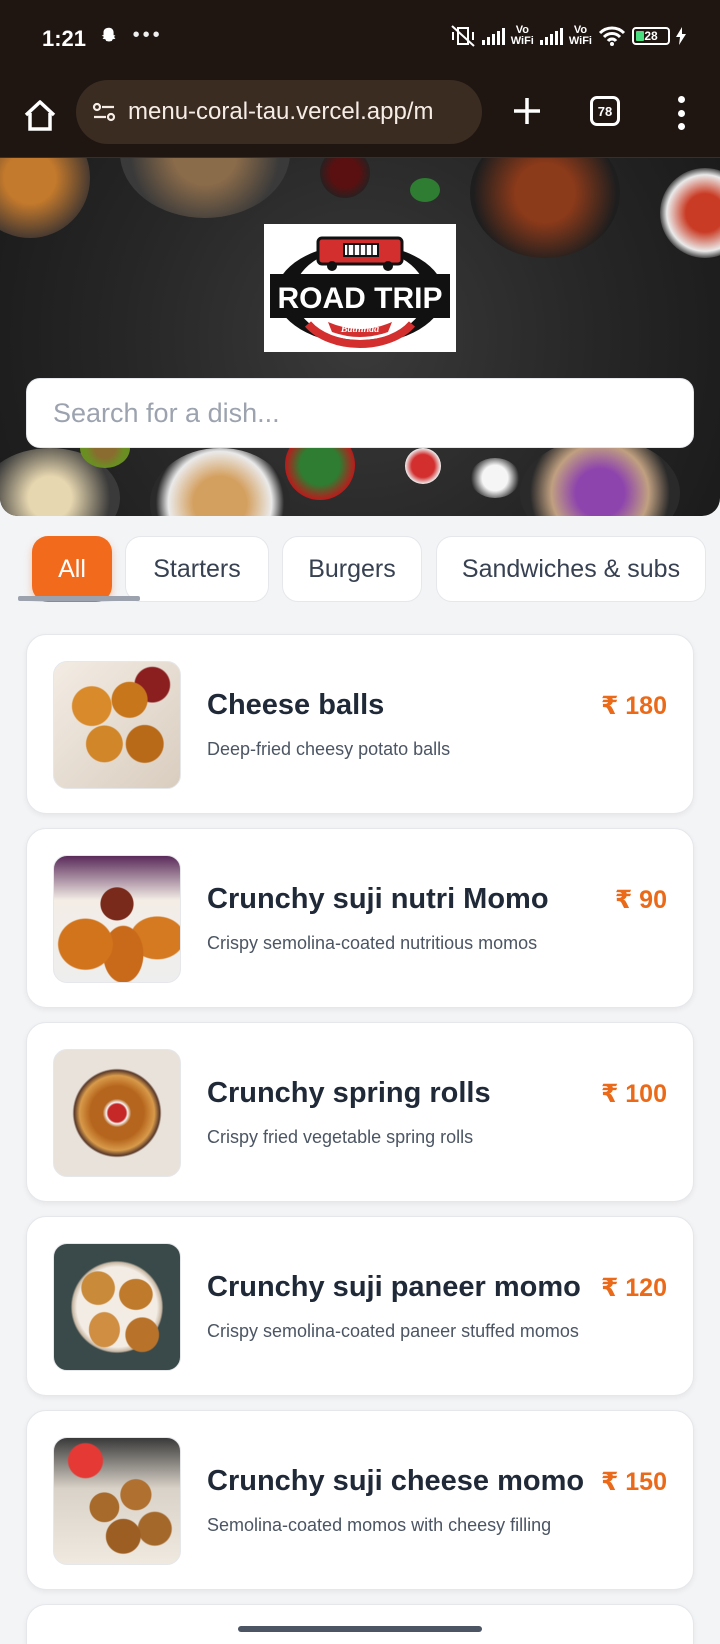 Image resolution: width=720 pixels, height=1644 pixels. What do you see at coordinates (651, 36) in the screenshot?
I see `battery-icon: 28` at bounding box center [651, 36].